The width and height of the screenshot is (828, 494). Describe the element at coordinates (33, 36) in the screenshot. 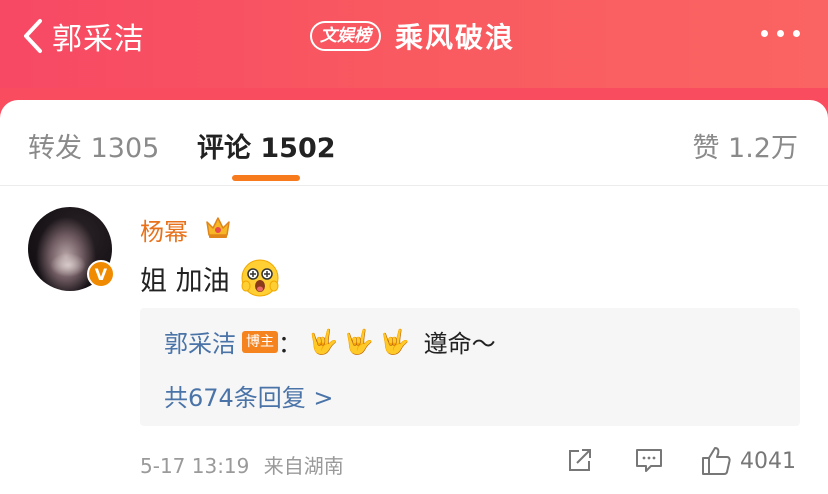

I see `back-chevron-icon` at that location.